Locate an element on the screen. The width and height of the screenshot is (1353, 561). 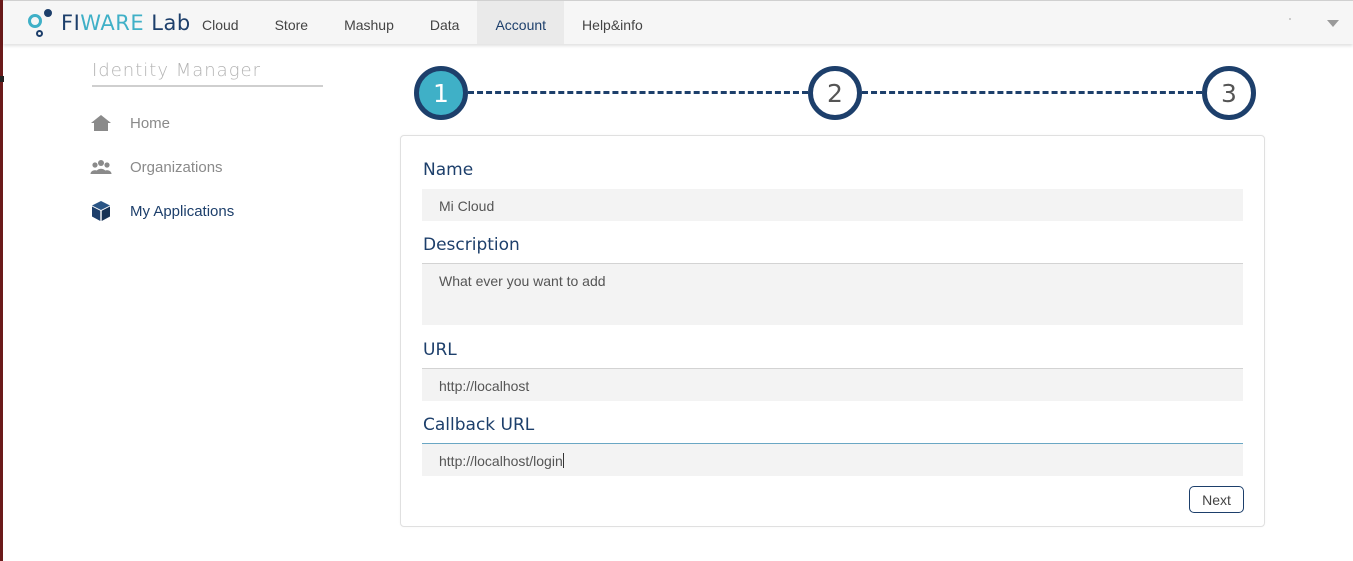
sidebar-item-home: Home is located at coordinates (130, 123).